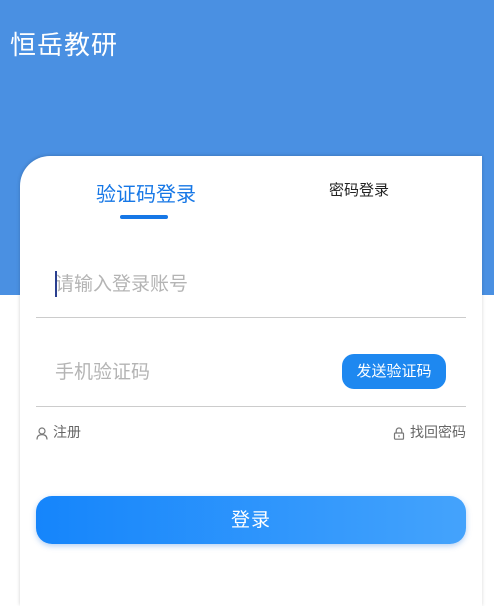 Image resolution: width=494 pixels, height=606 pixels. I want to click on tab-password-login: 密码登录, so click(359, 190).